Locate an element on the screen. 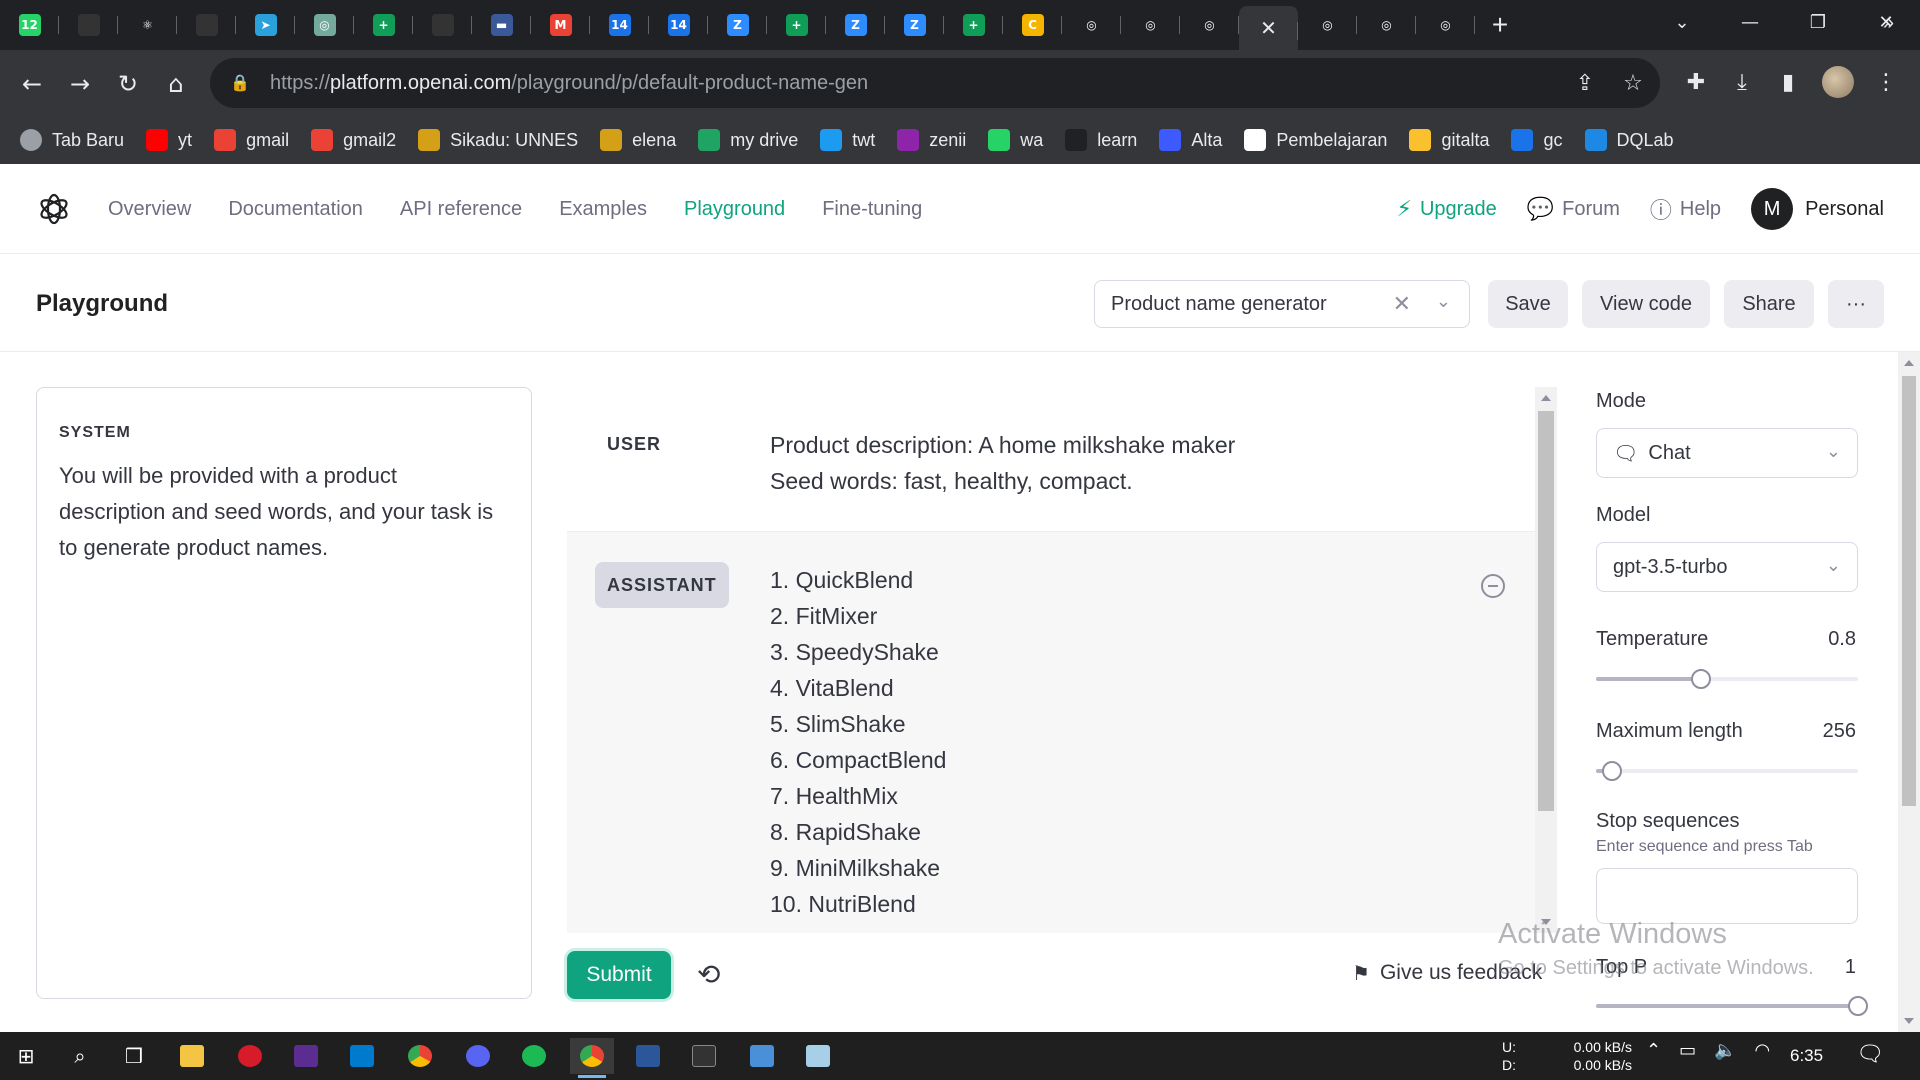 Image resolution: width=1920 pixels, height=1080 pixels. chevron-down-icon: ⌄ is located at coordinates (1443, 301).